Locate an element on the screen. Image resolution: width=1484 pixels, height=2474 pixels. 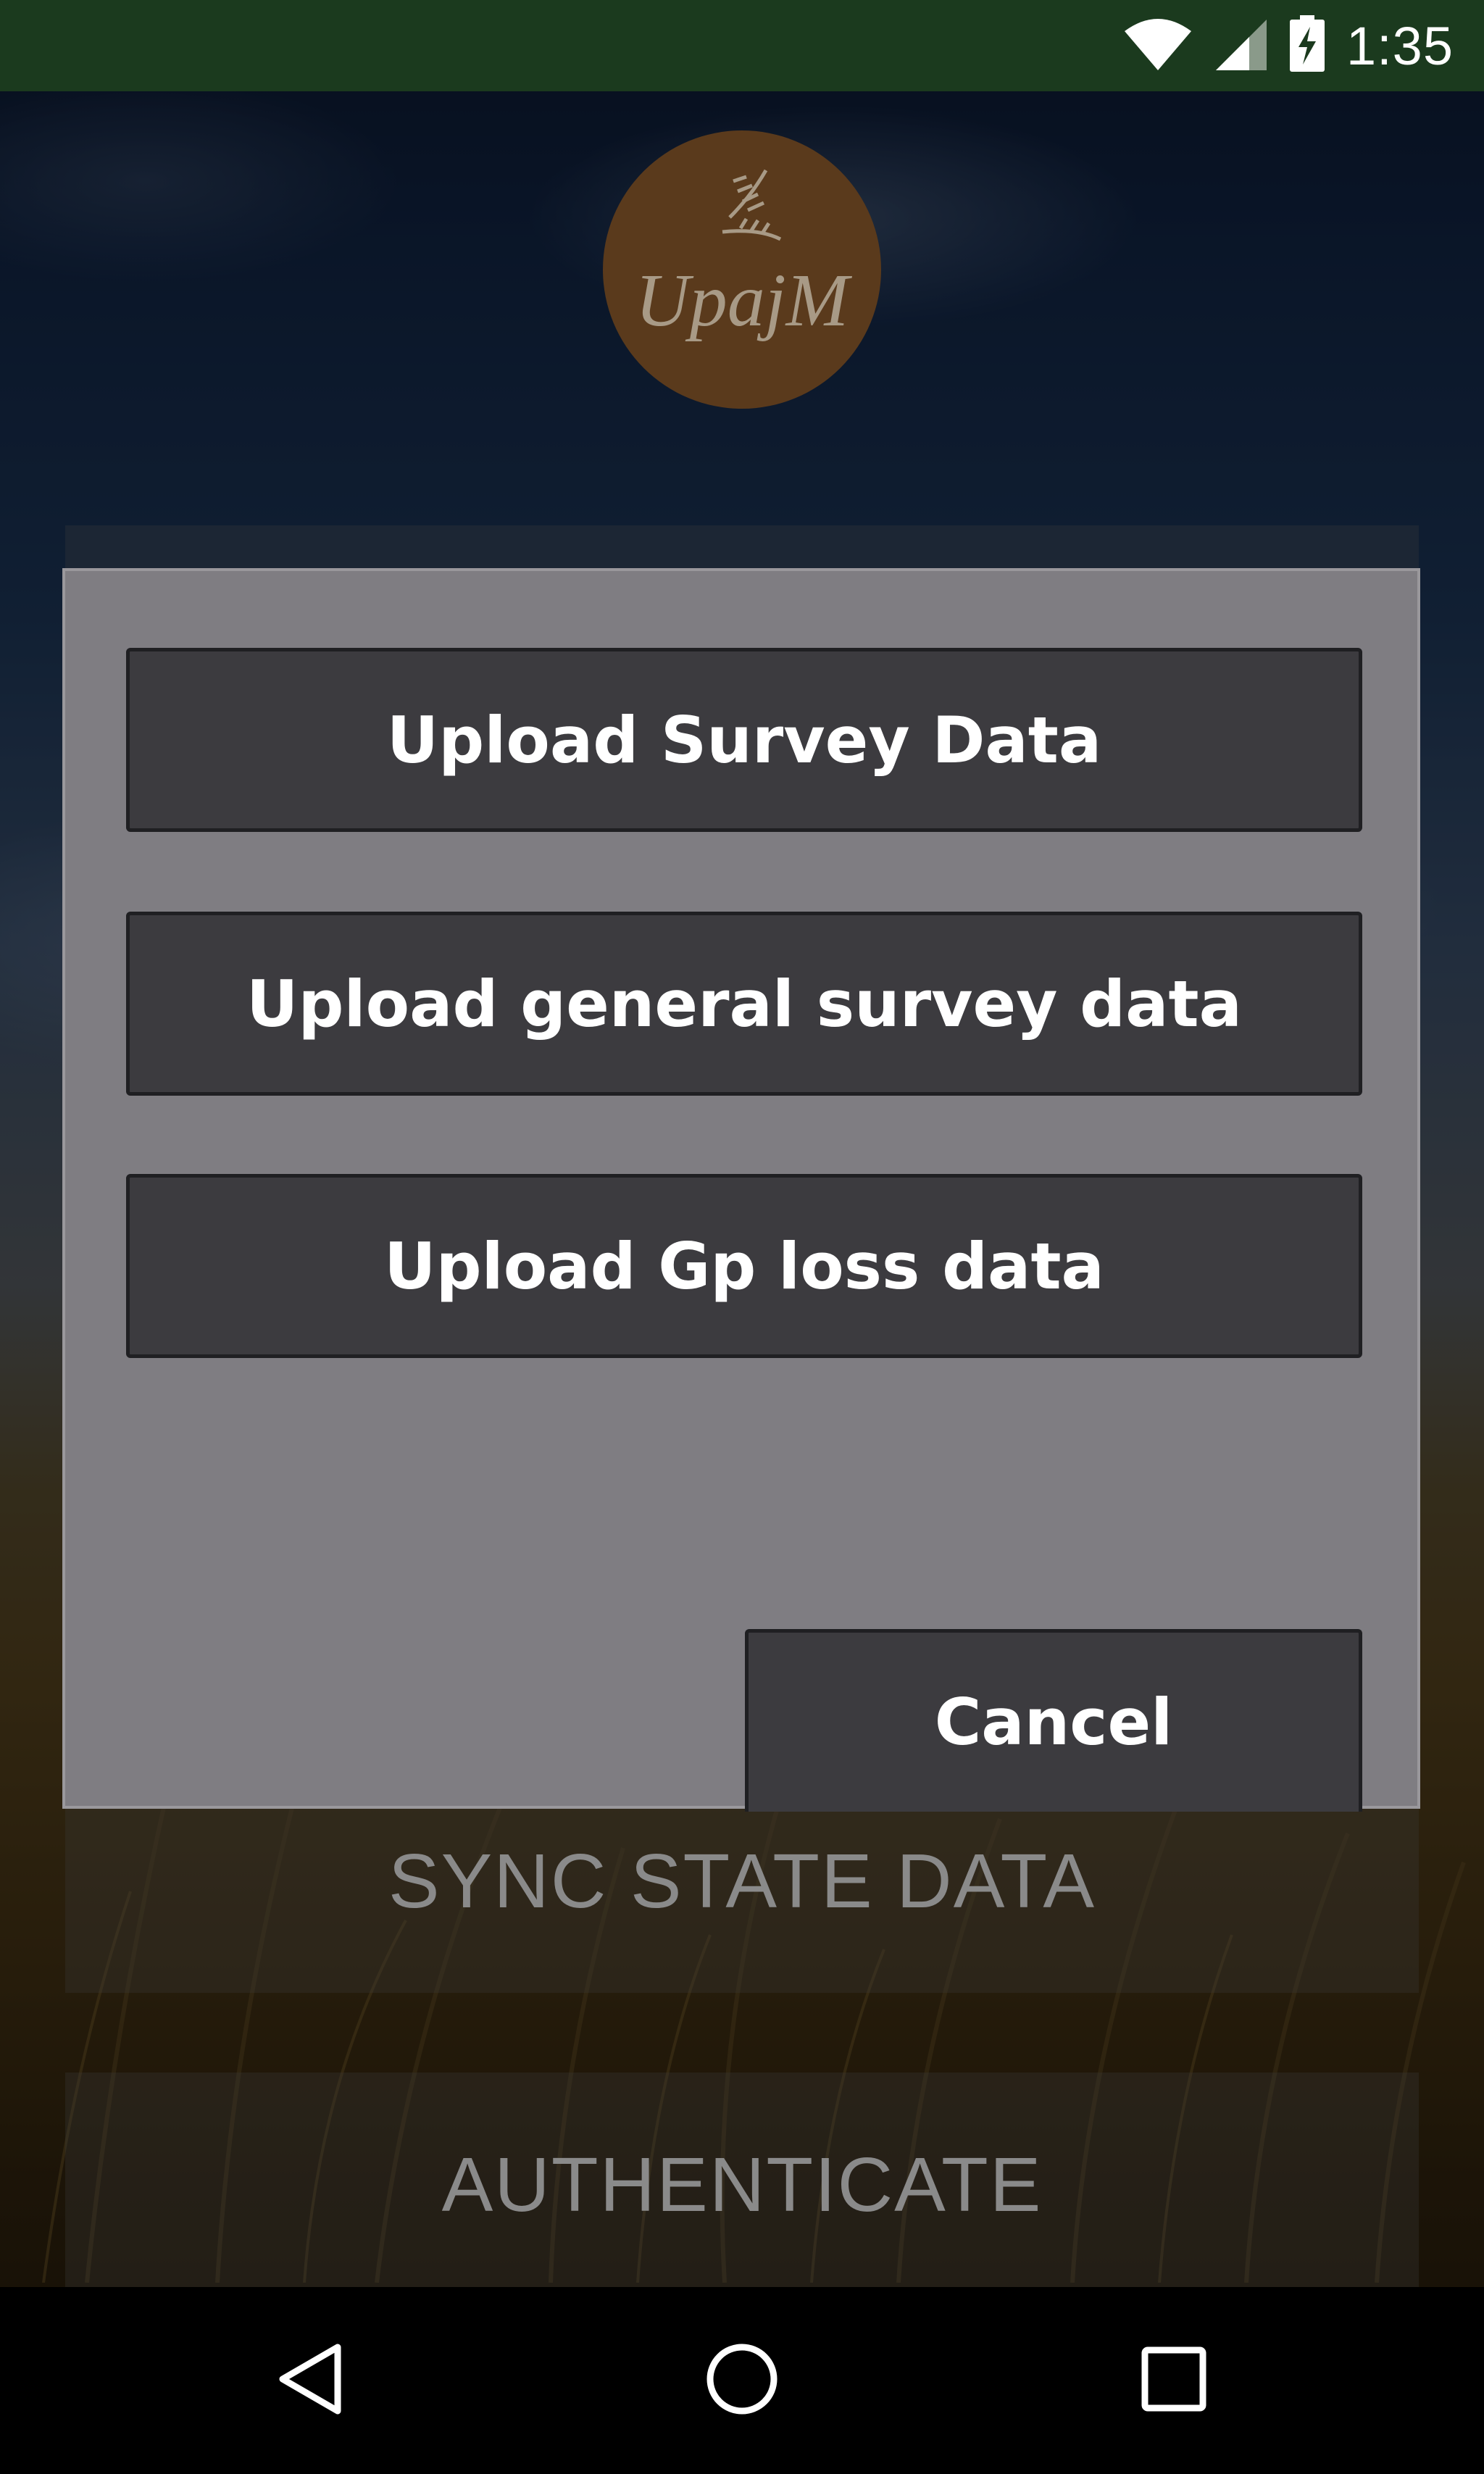
app-logo: UpajM is located at coordinates (742, 269).